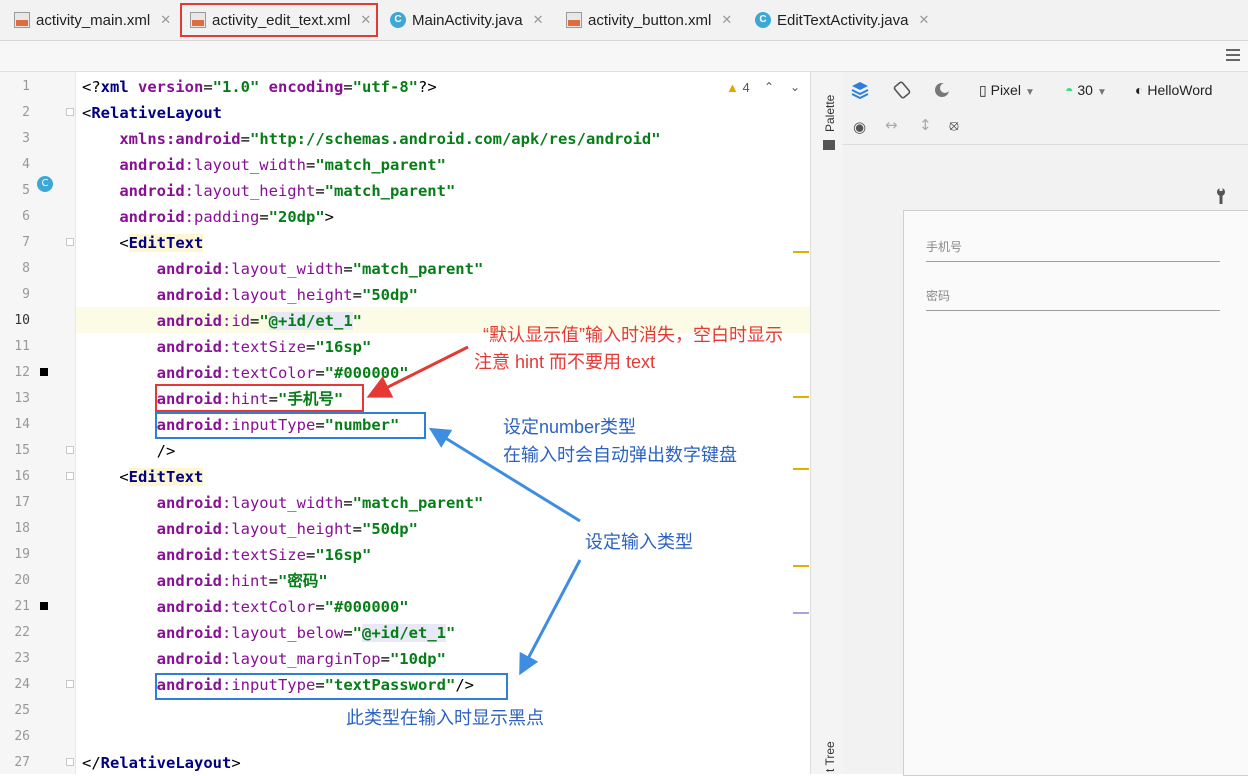  I want to click on eye-icon: ◉, so click(862, 127).